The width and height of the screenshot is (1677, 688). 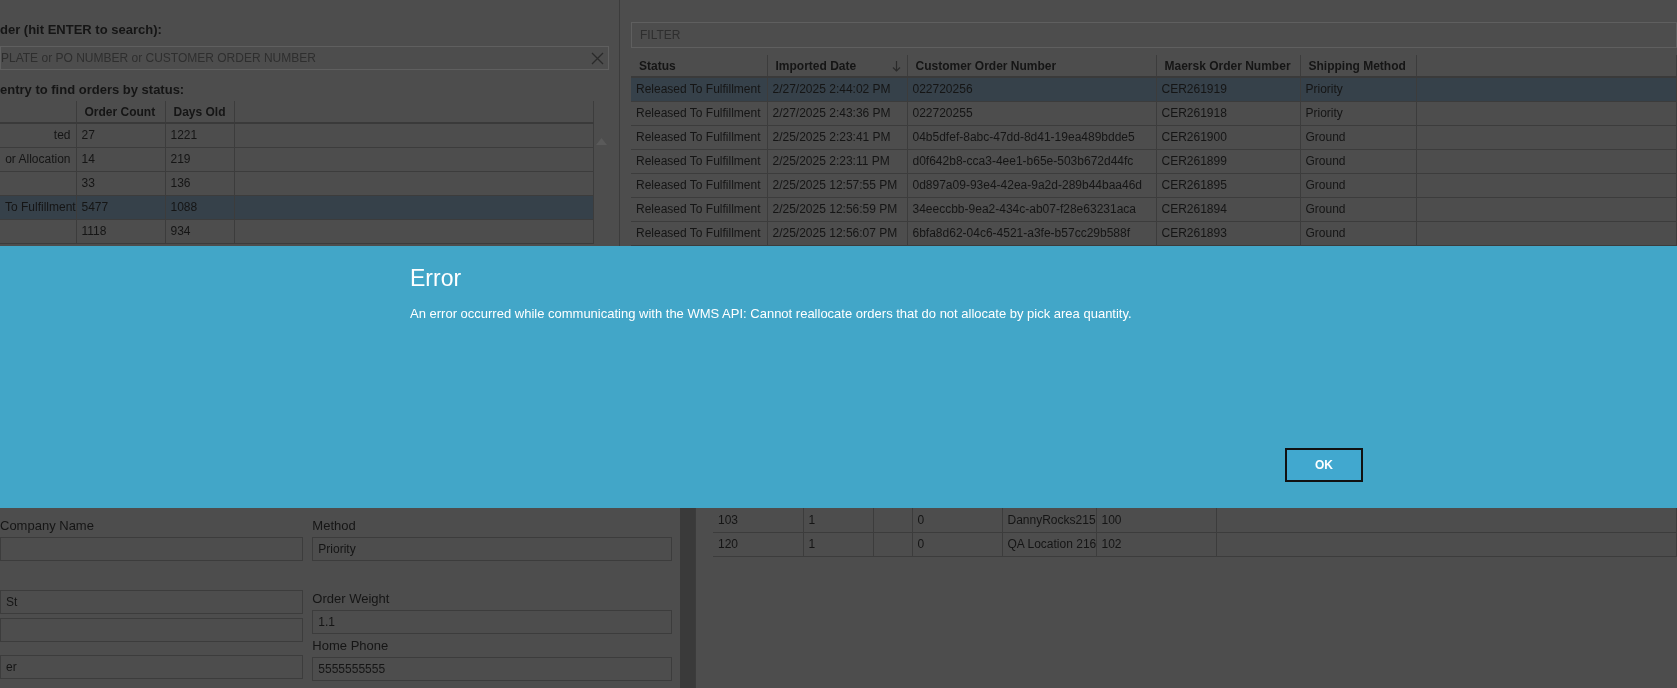 I want to click on column-header: Days Old, so click(x=199, y=112).